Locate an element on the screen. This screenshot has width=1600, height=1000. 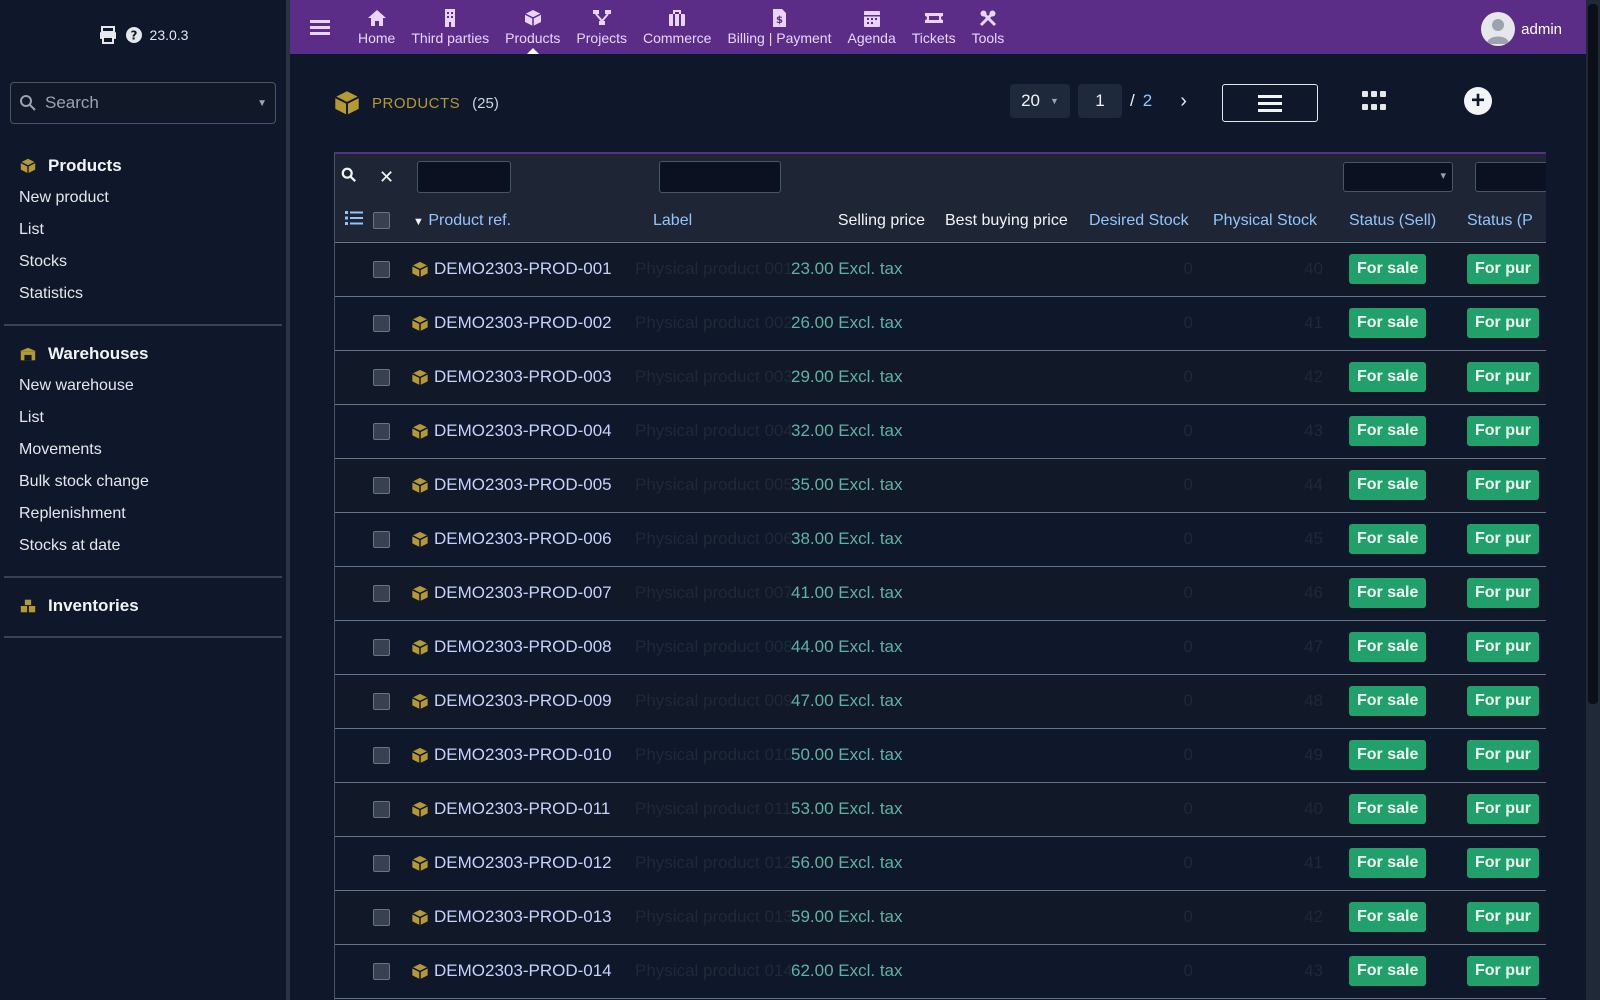
col-best-buying-price: Best buying price is located at coordinates (1006, 221).